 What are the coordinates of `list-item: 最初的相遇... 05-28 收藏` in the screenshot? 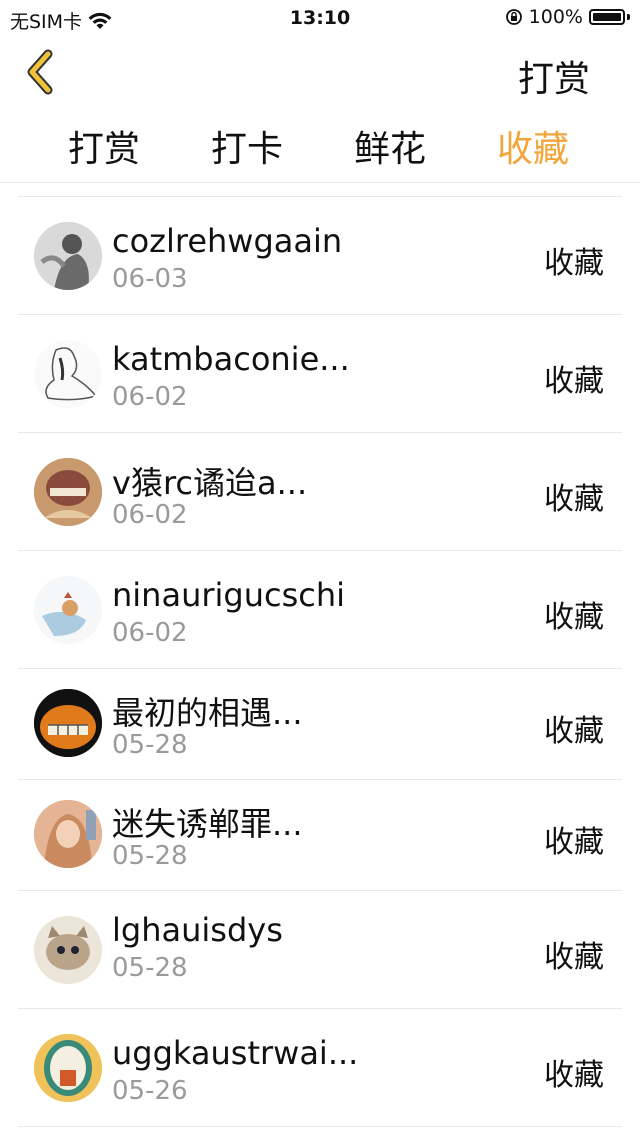 It's located at (320, 724).